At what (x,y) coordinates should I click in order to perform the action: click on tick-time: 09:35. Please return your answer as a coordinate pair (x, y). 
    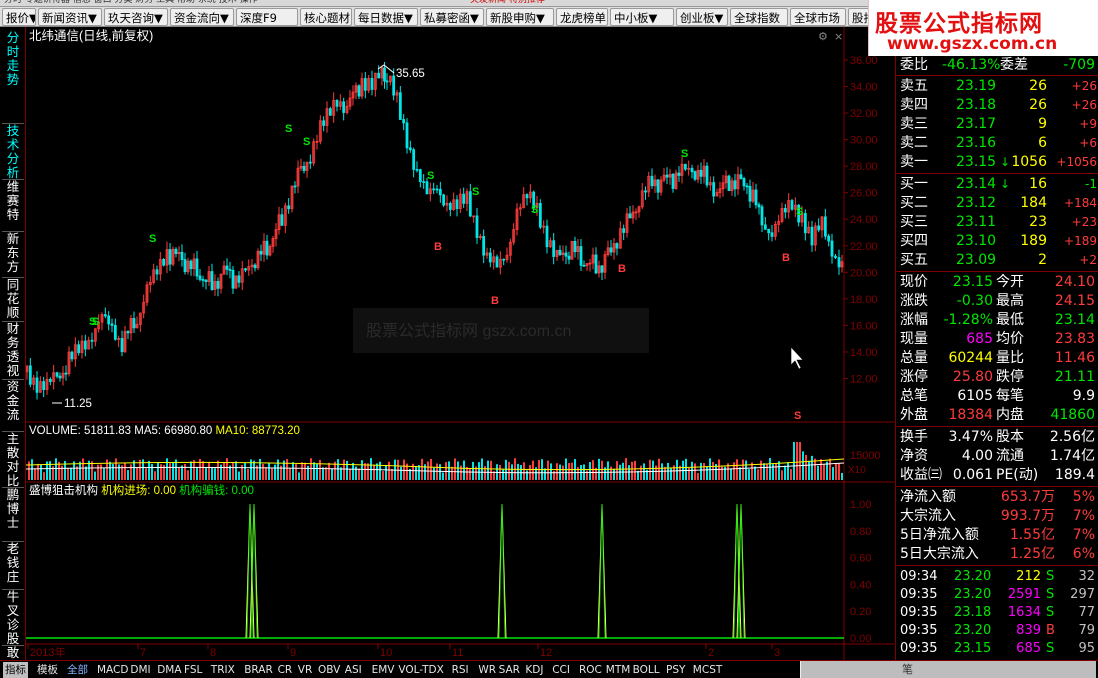
    Looking at the image, I should click on (919, 630).